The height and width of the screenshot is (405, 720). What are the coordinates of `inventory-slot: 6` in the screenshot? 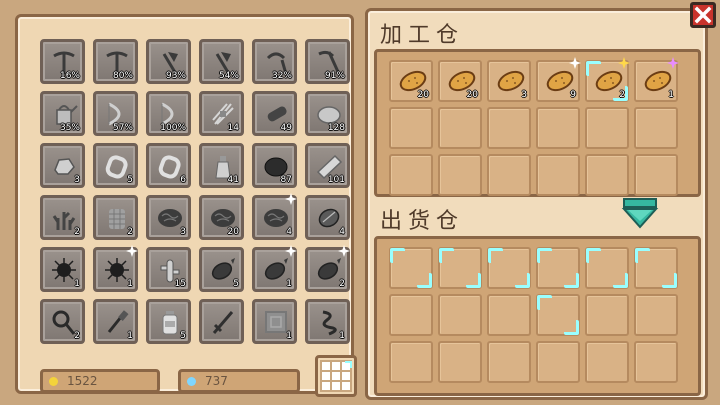 It's located at (168, 165).